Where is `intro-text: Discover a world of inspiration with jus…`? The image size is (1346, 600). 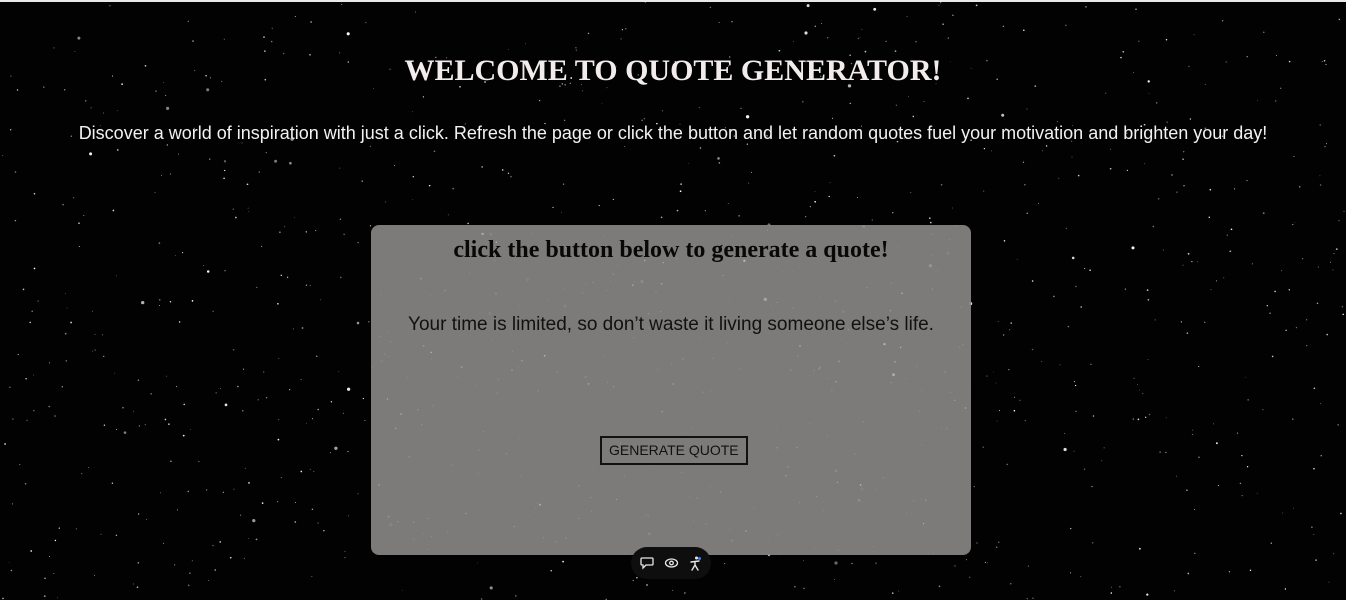 intro-text: Discover a world of inspiration with jus… is located at coordinates (673, 133).